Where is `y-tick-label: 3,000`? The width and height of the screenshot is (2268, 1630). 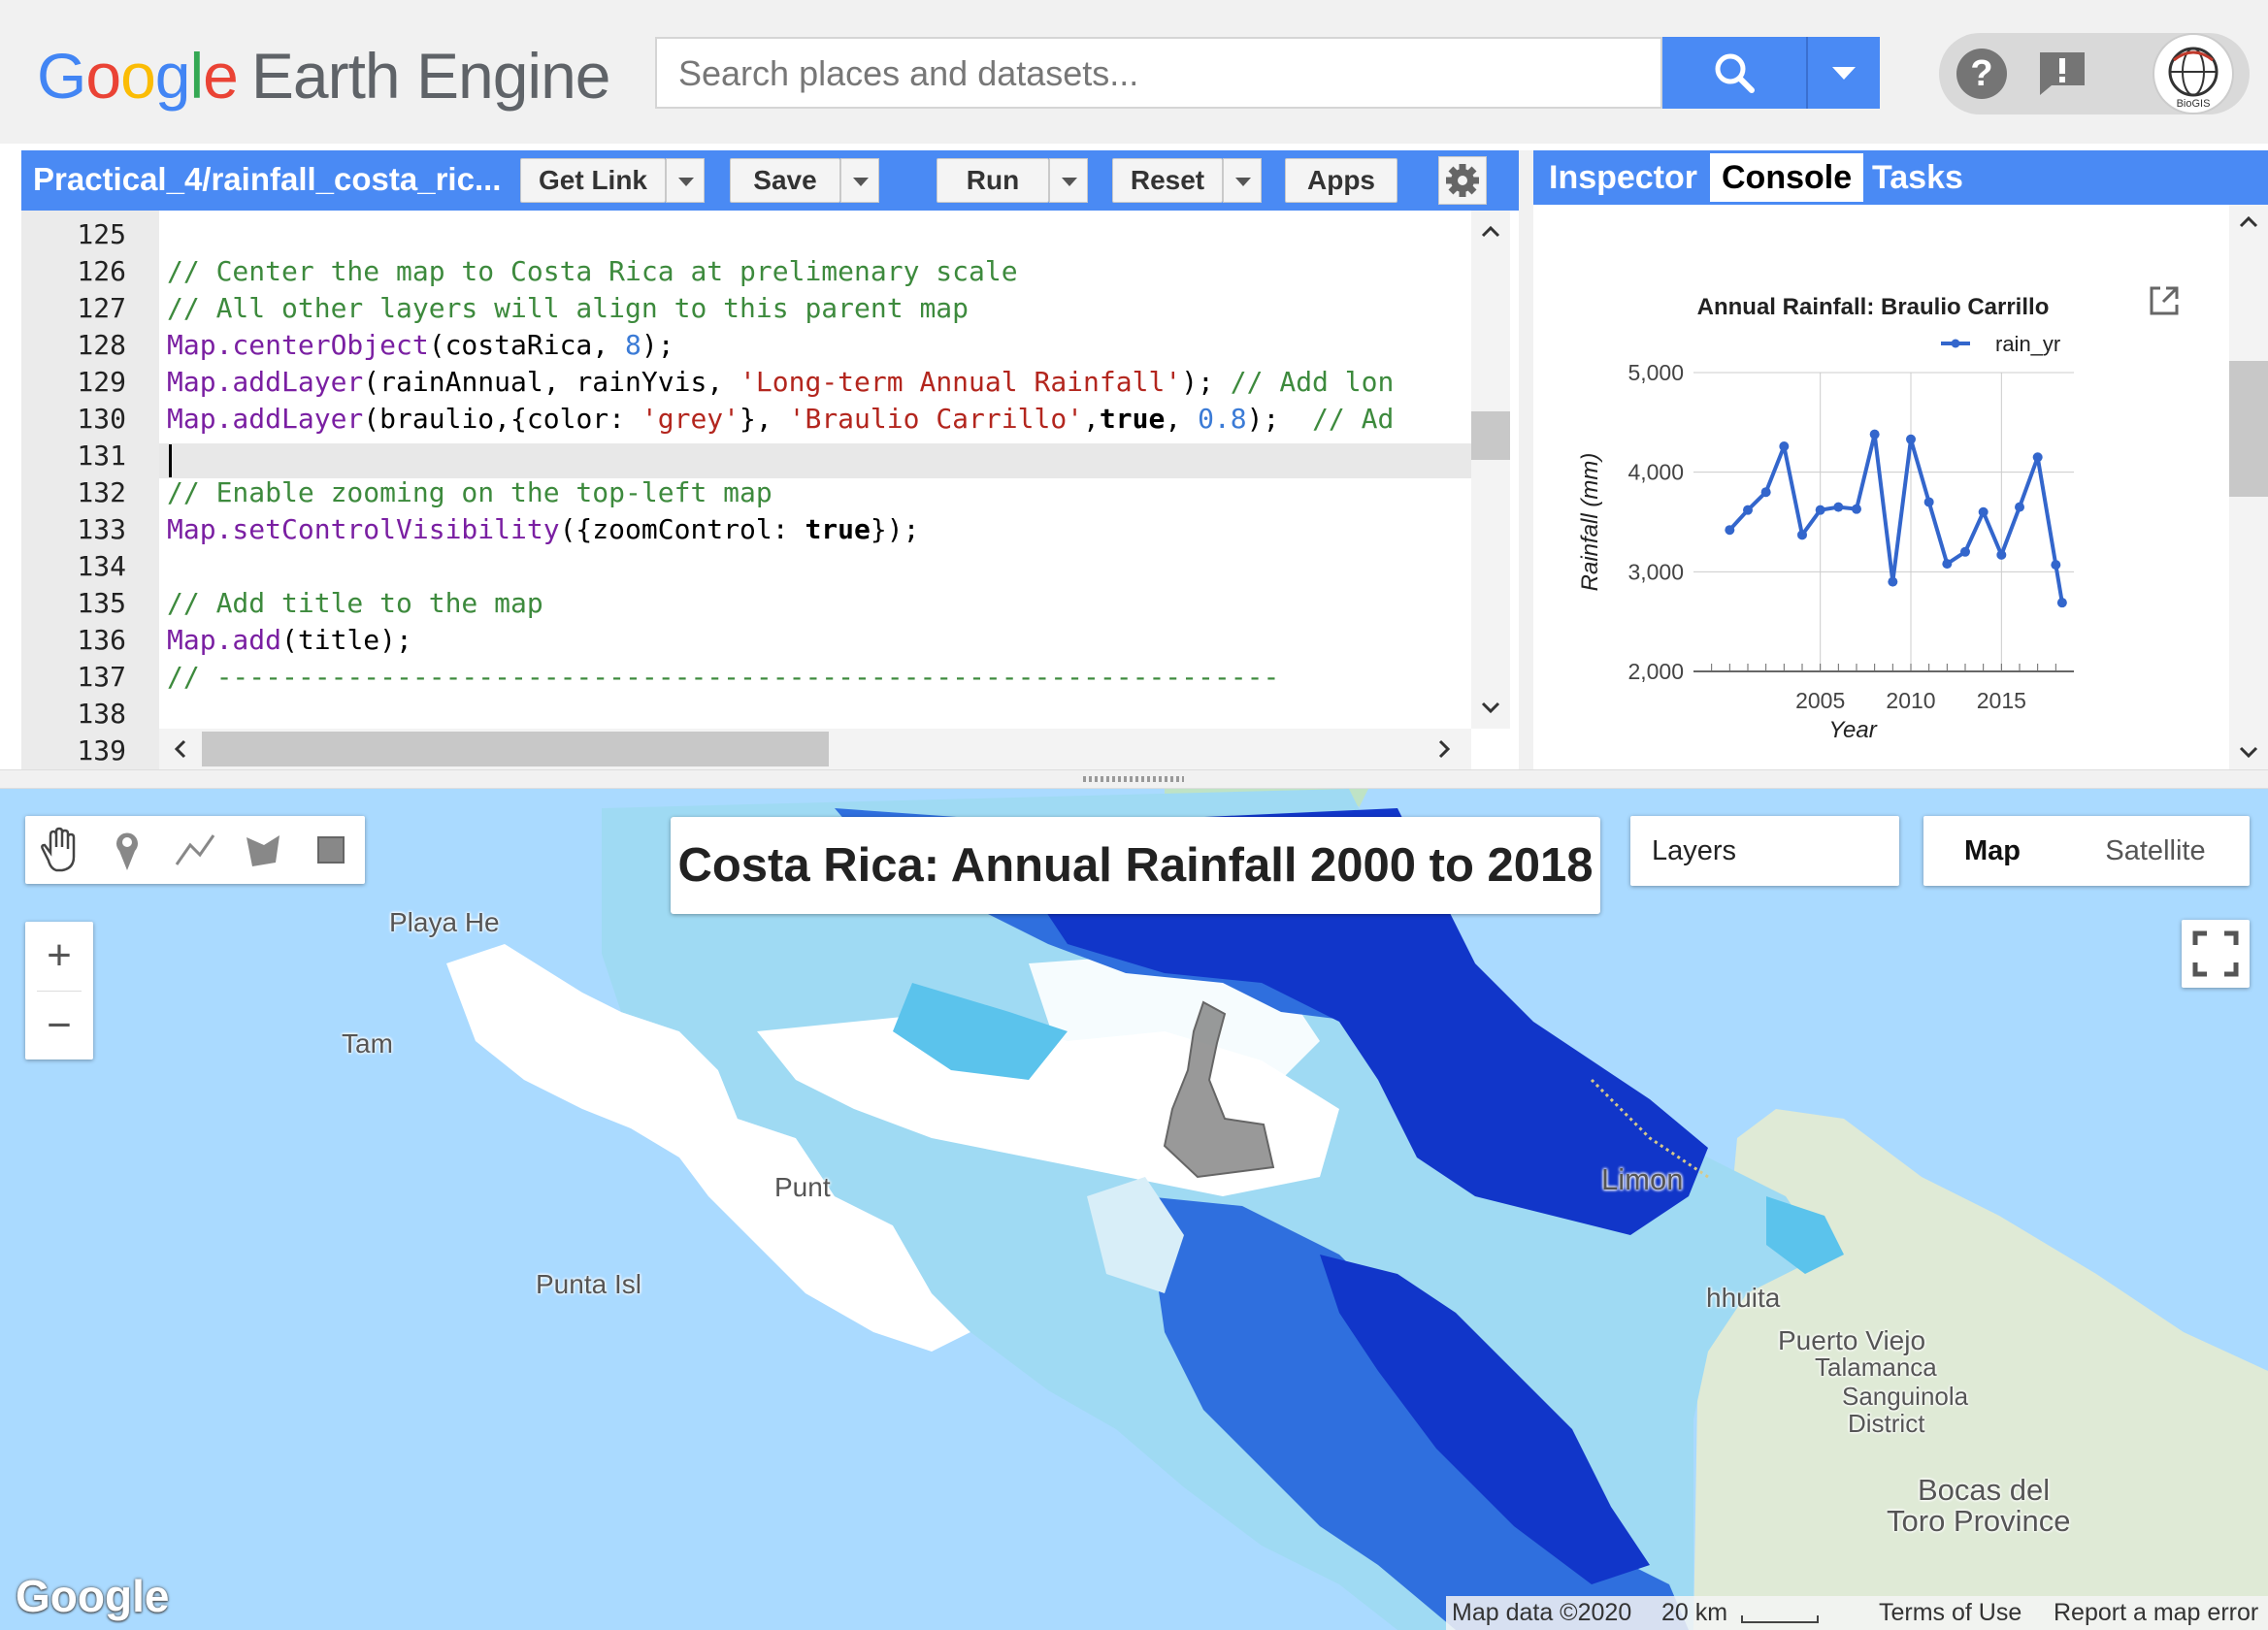
y-tick-label: 3,000 is located at coordinates (1656, 571).